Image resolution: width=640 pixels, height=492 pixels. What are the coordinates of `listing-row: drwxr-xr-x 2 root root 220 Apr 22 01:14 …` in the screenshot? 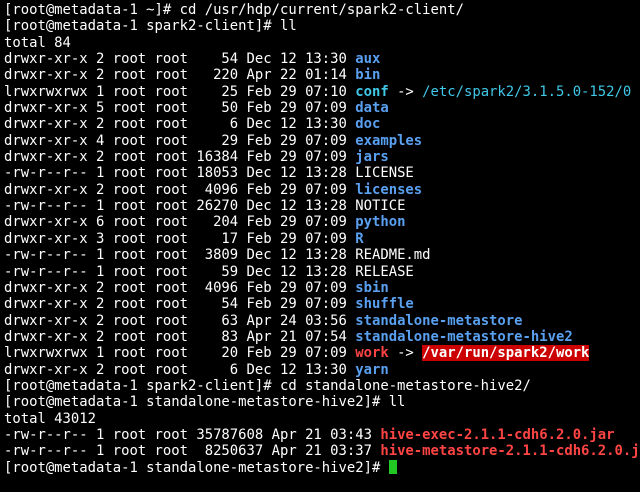 It's located at (322, 75).